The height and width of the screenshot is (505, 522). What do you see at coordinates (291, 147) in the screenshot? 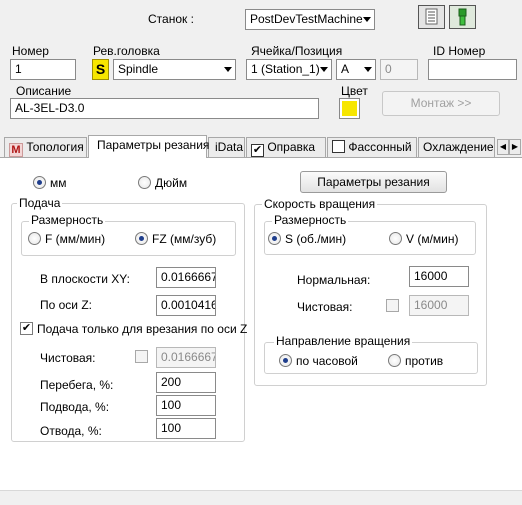
I see `tab-holder-label: Оправка` at bounding box center [291, 147].